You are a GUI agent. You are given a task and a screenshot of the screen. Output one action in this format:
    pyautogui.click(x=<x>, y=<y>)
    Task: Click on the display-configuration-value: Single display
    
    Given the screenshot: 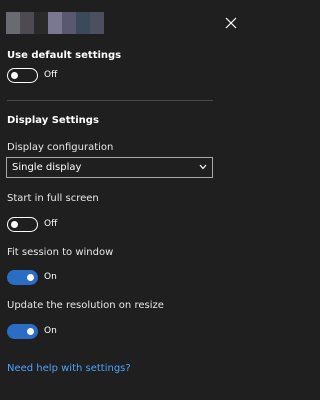 What is the action you would take?
    pyautogui.click(x=47, y=167)
    